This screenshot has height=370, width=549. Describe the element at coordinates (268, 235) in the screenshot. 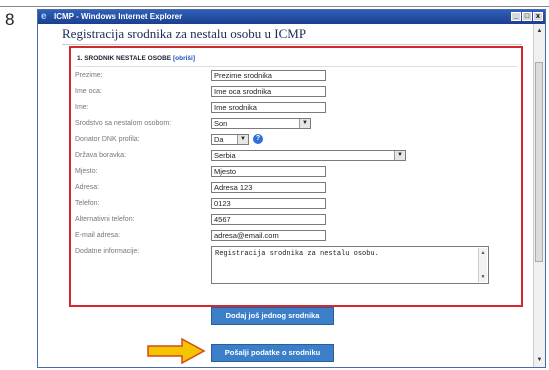

I see `email-input: adresa@email.com` at that location.